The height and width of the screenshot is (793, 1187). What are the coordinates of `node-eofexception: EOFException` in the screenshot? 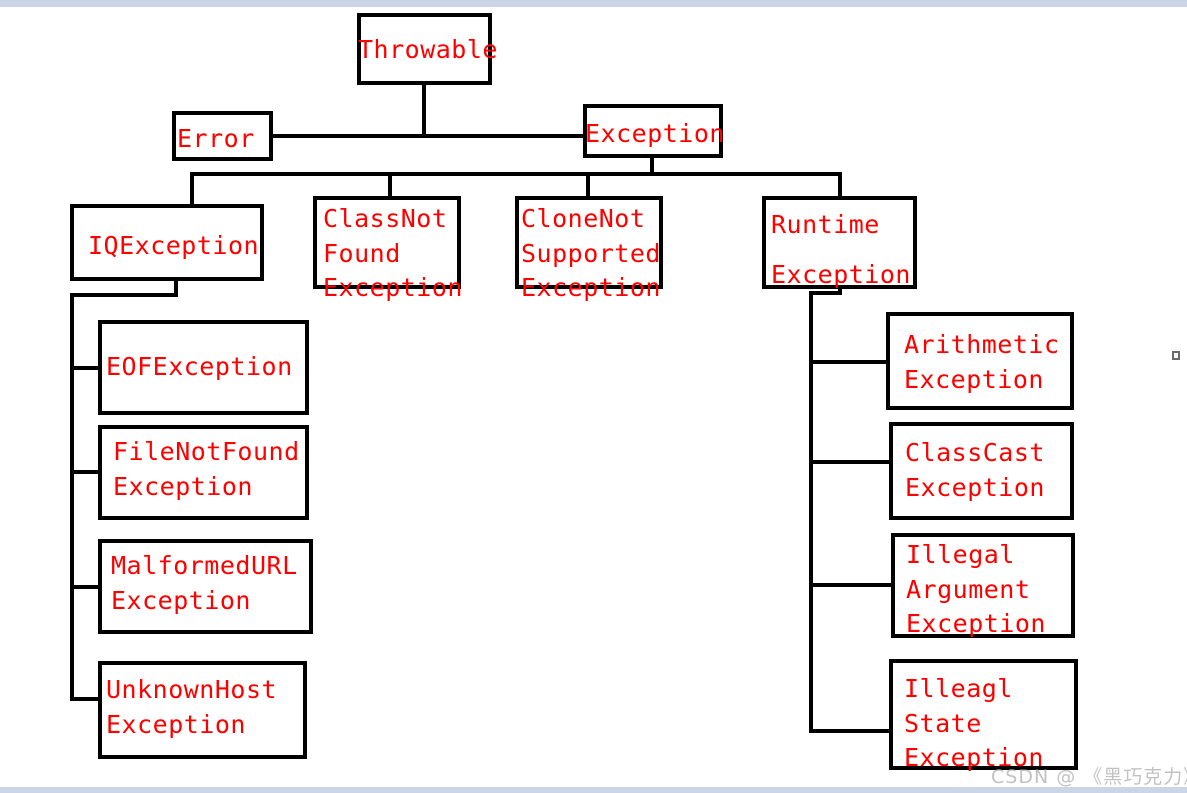 It's located at (203, 367).